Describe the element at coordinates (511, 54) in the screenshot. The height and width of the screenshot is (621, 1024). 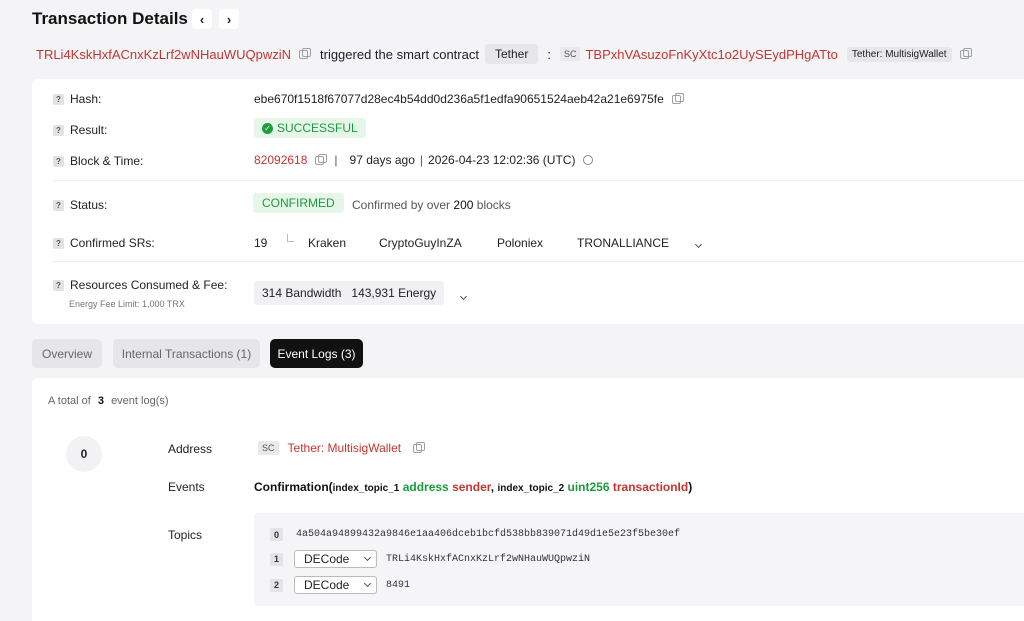
I see `token-tag: Tether` at that location.